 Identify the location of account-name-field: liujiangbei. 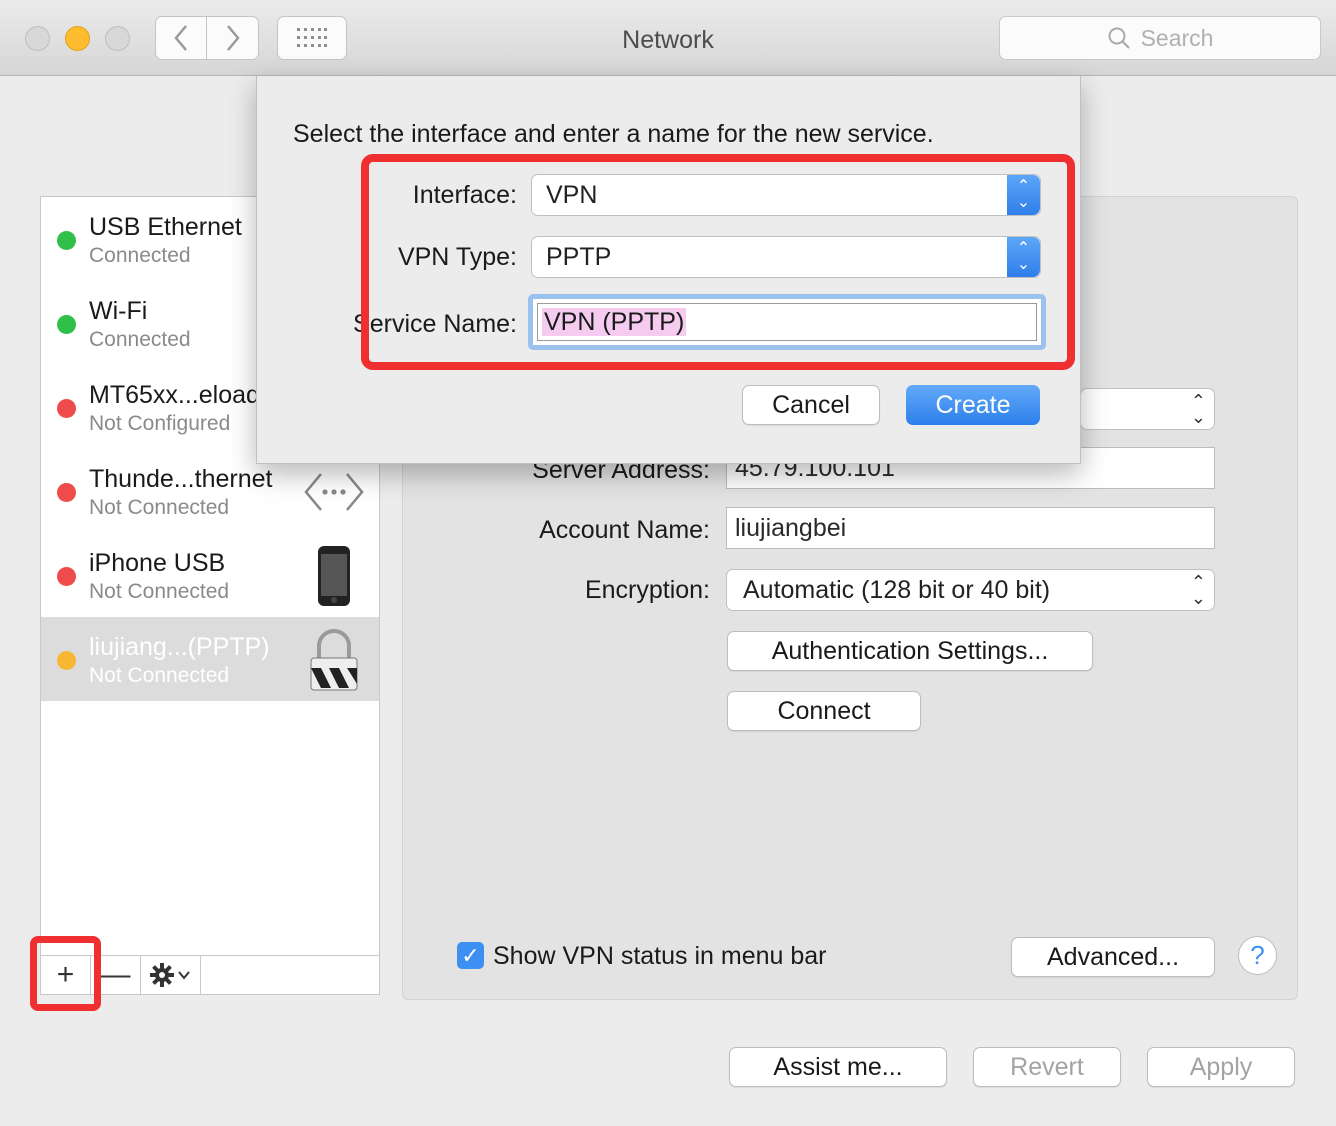
(970, 528).